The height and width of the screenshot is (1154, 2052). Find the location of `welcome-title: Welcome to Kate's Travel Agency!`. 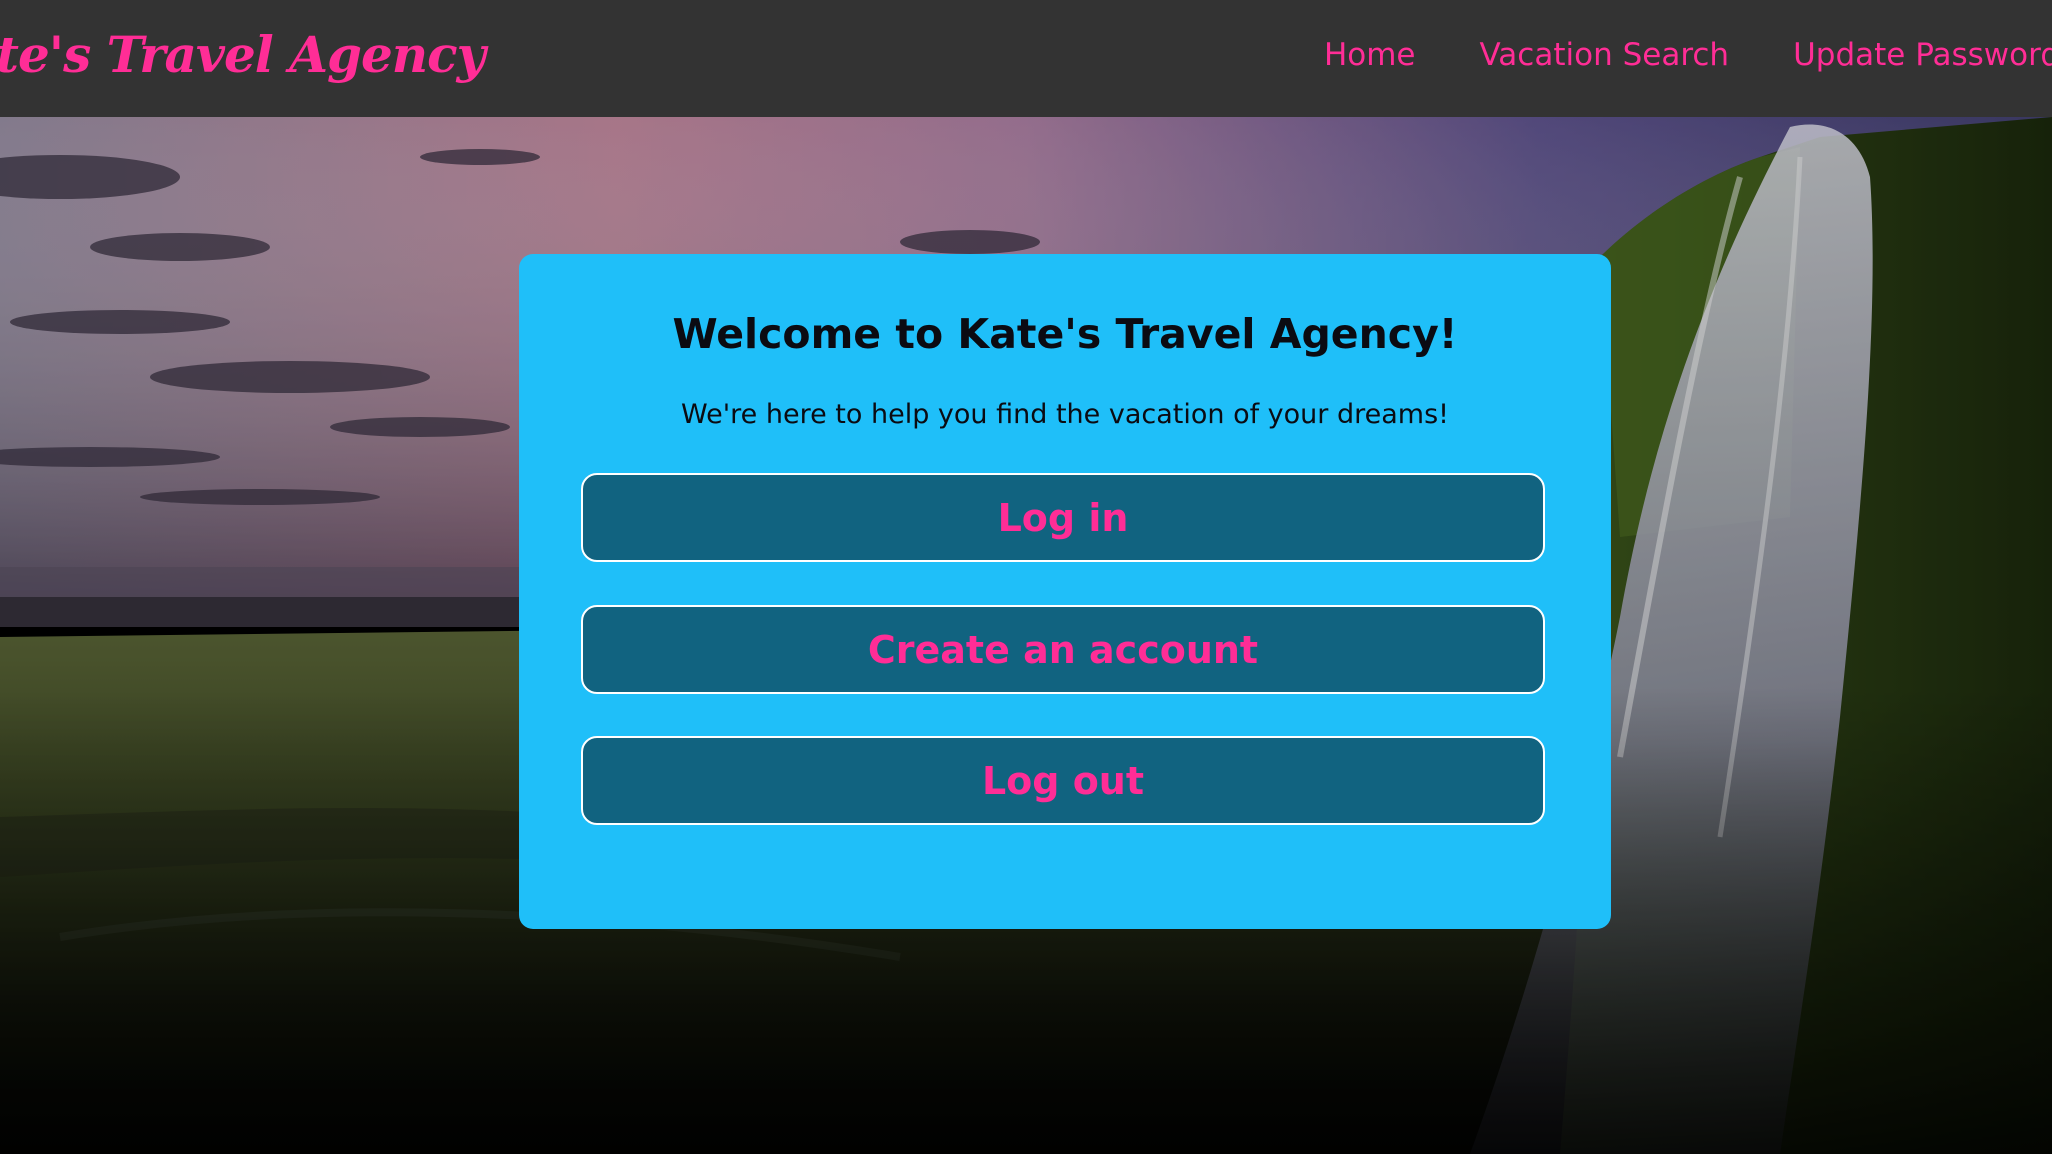

welcome-title: Welcome to Kate's Travel Agency! is located at coordinates (1065, 334).